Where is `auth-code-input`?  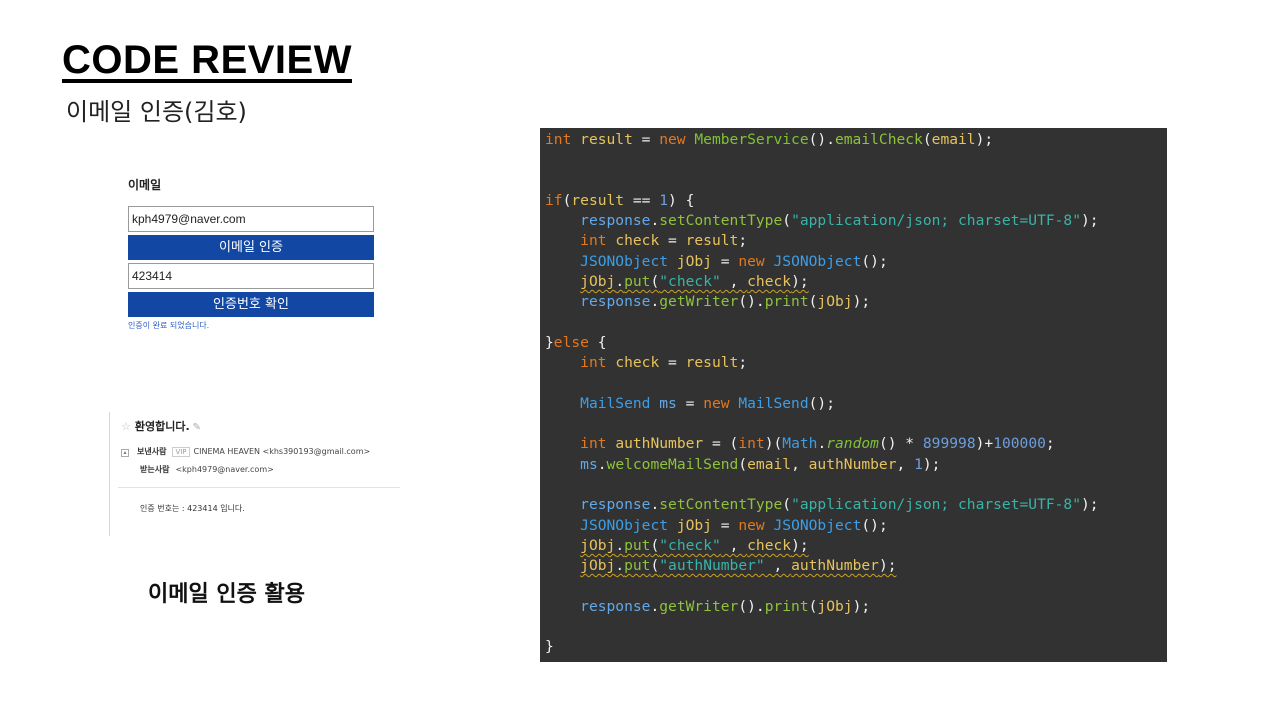
auth-code-input is located at coordinates (251, 276).